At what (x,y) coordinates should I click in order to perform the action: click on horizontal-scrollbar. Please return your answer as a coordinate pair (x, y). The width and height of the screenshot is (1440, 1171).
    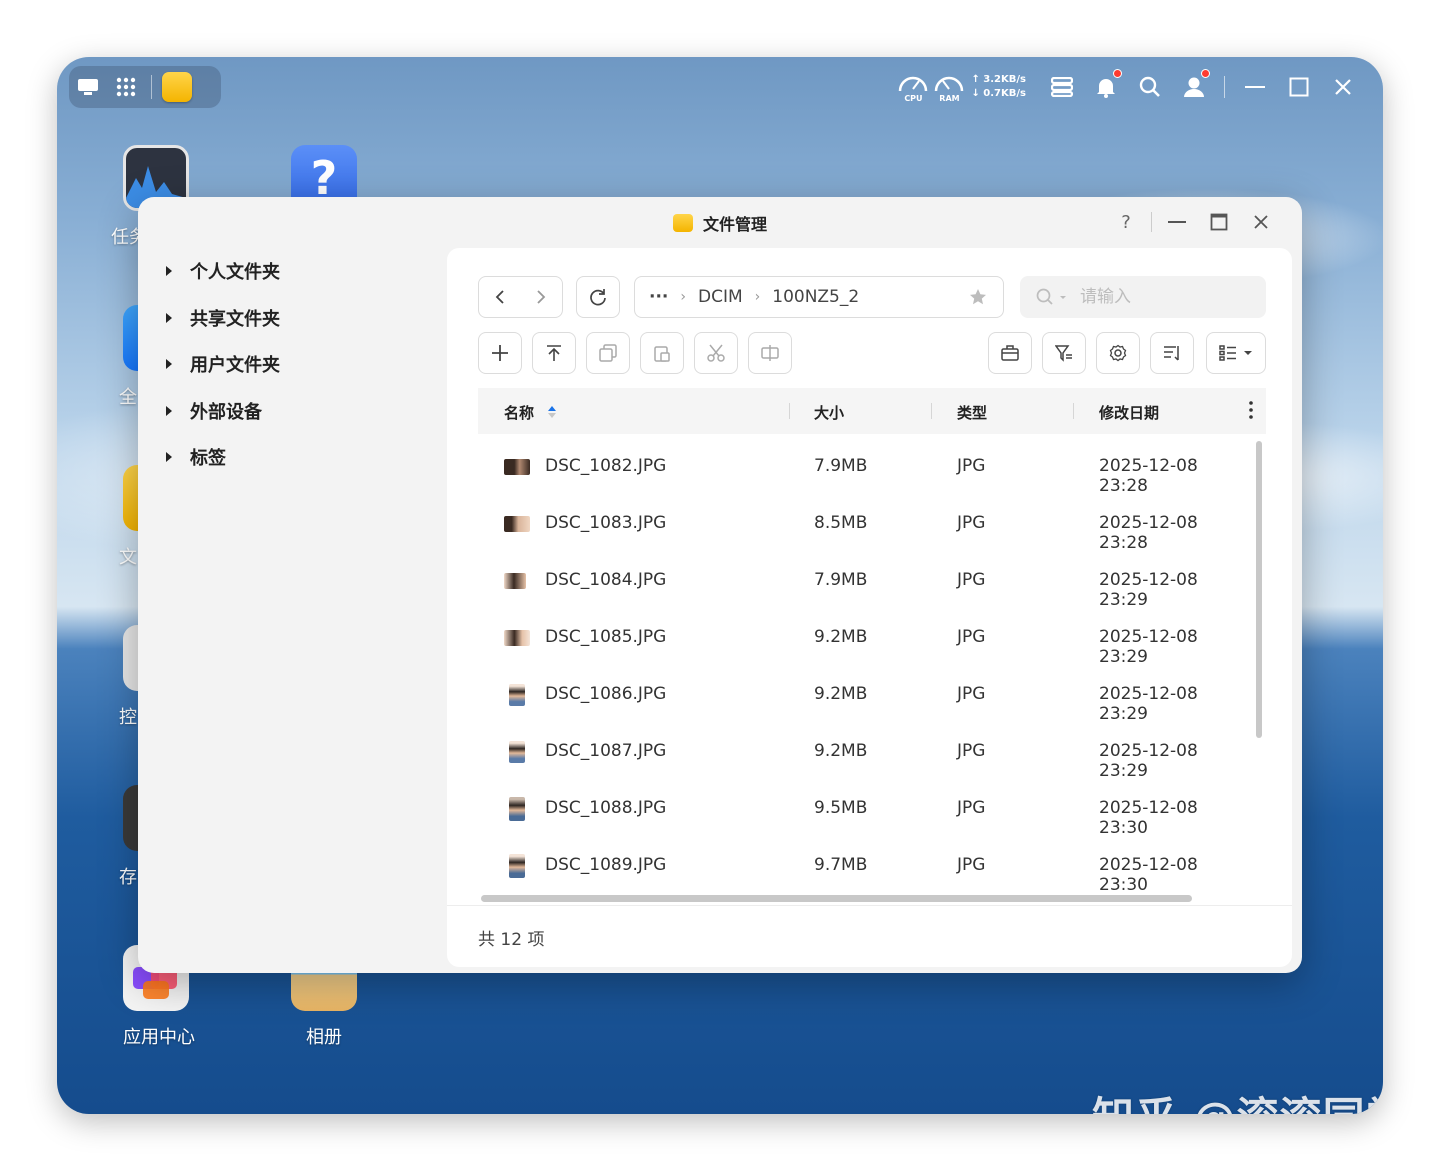
    Looking at the image, I should click on (836, 898).